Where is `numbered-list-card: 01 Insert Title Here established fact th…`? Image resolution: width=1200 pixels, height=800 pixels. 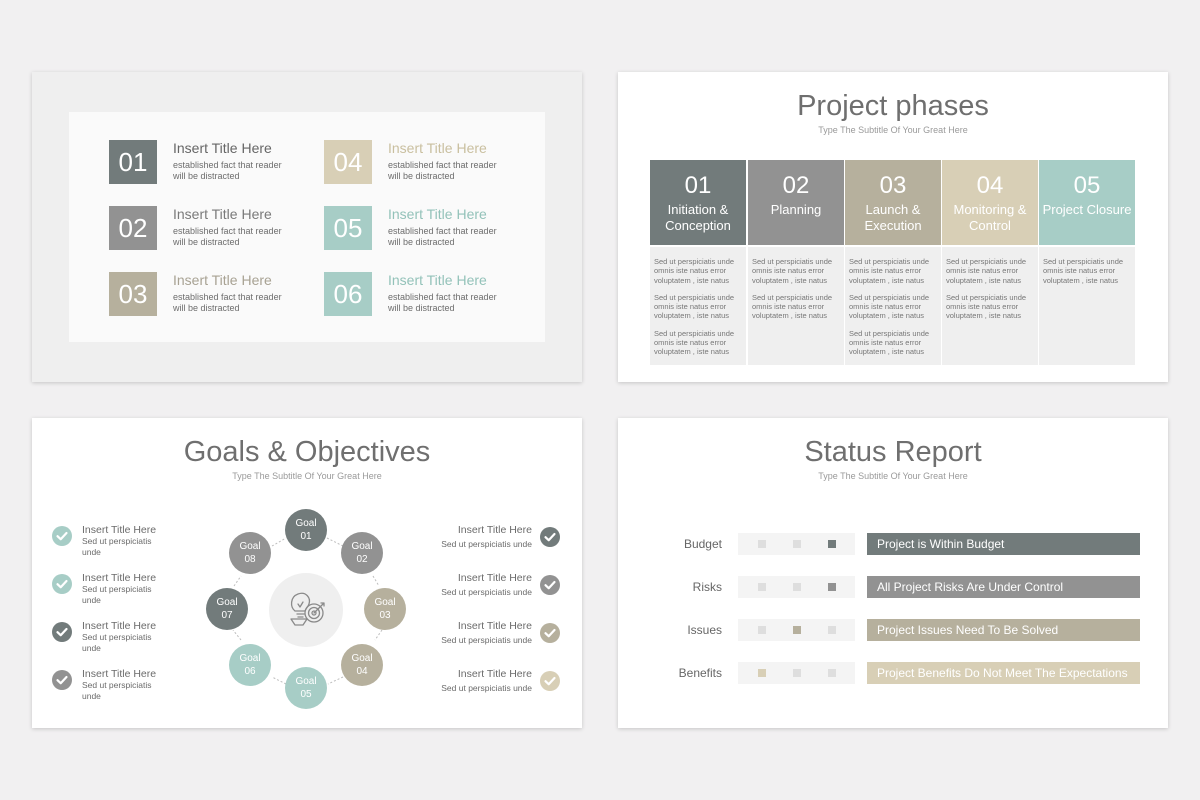 numbered-list-card: 01 Insert Title Here established fact th… is located at coordinates (307, 227).